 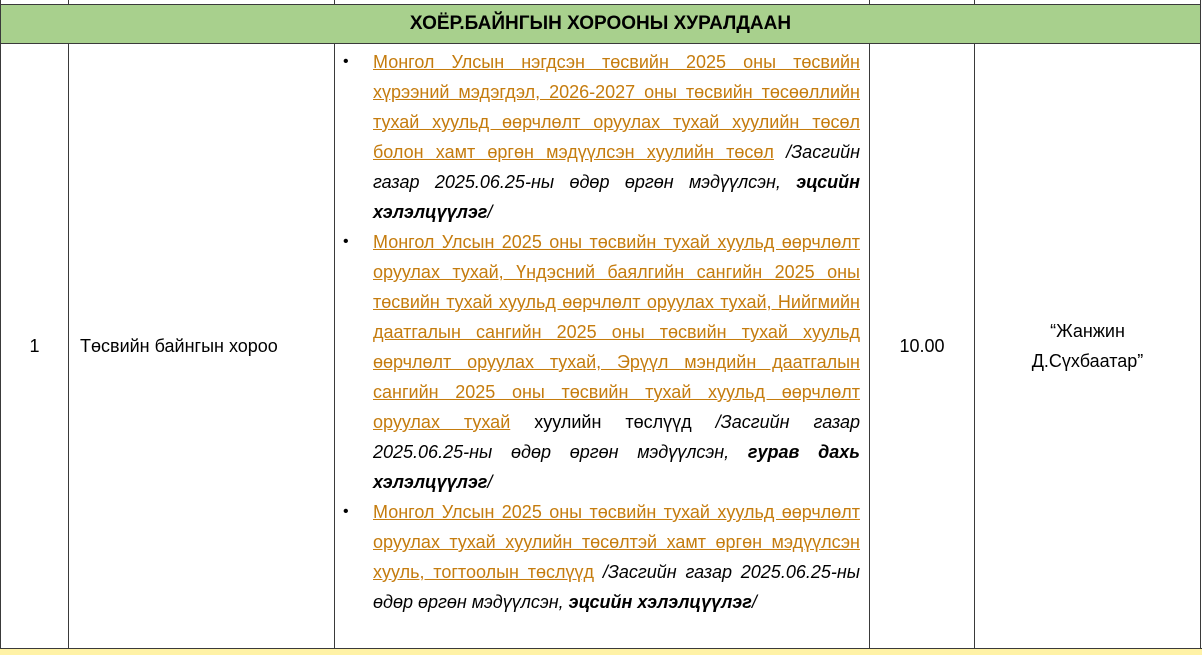 I want to click on meeting-place: “Жанжин Д.Сүхбаатар”, so click(x=1088, y=346).